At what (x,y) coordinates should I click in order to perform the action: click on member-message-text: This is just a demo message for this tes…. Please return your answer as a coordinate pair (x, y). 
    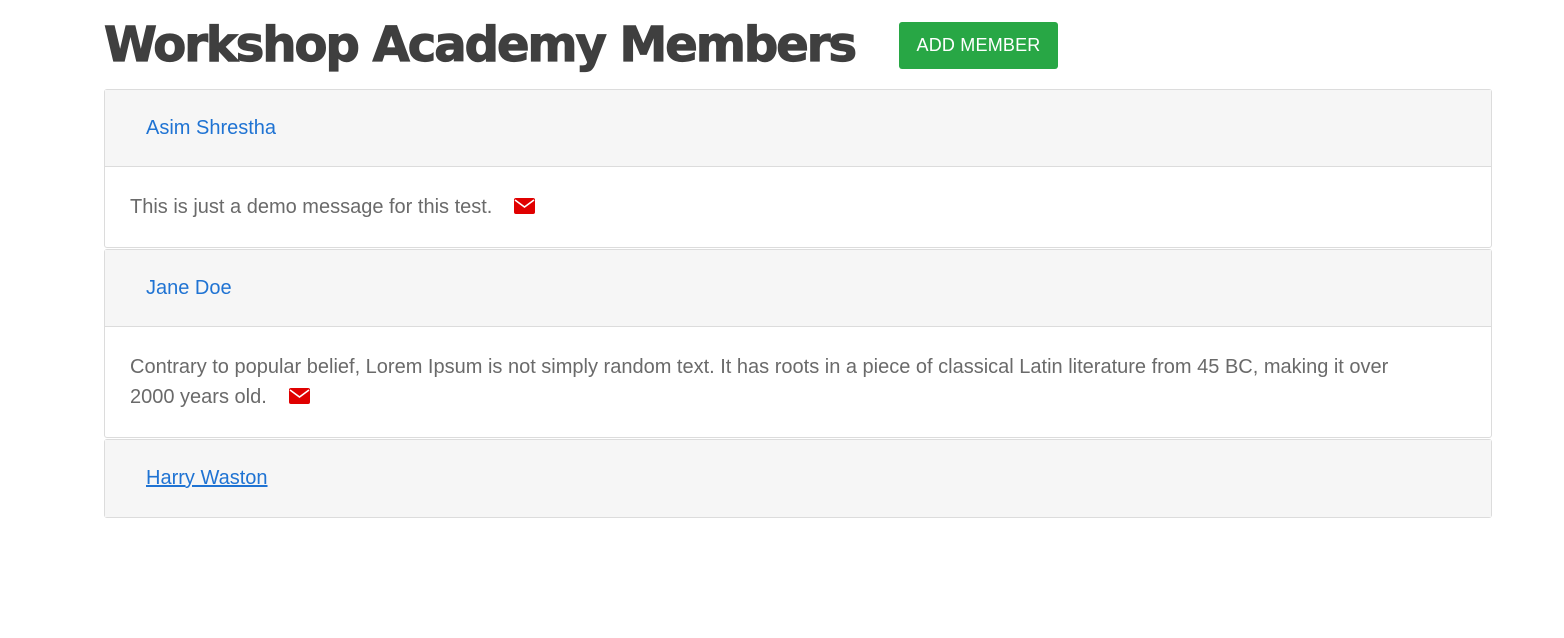
    Looking at the image, I should click on (311, 207).